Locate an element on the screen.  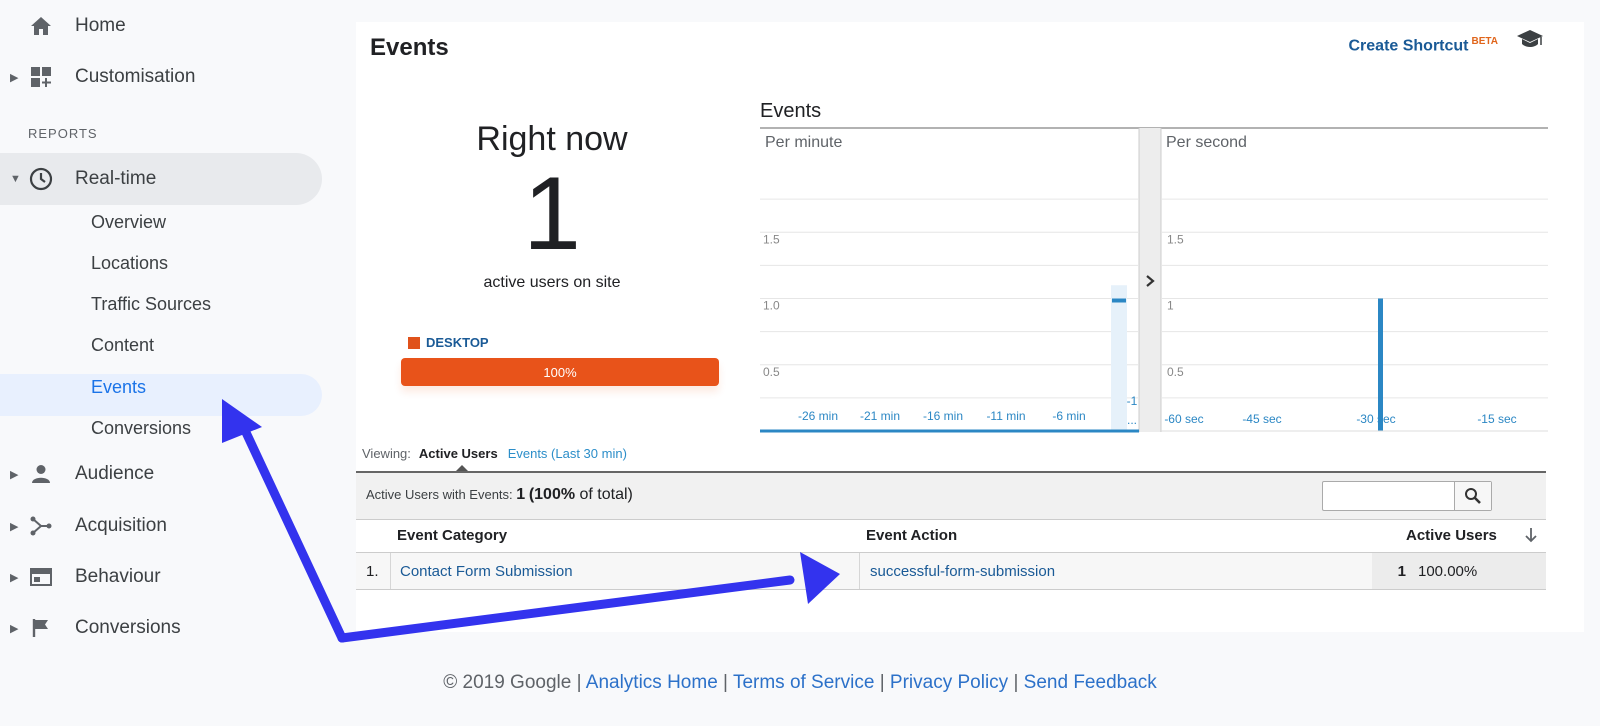
row-index: 1. is located at coordinates (372, 571).